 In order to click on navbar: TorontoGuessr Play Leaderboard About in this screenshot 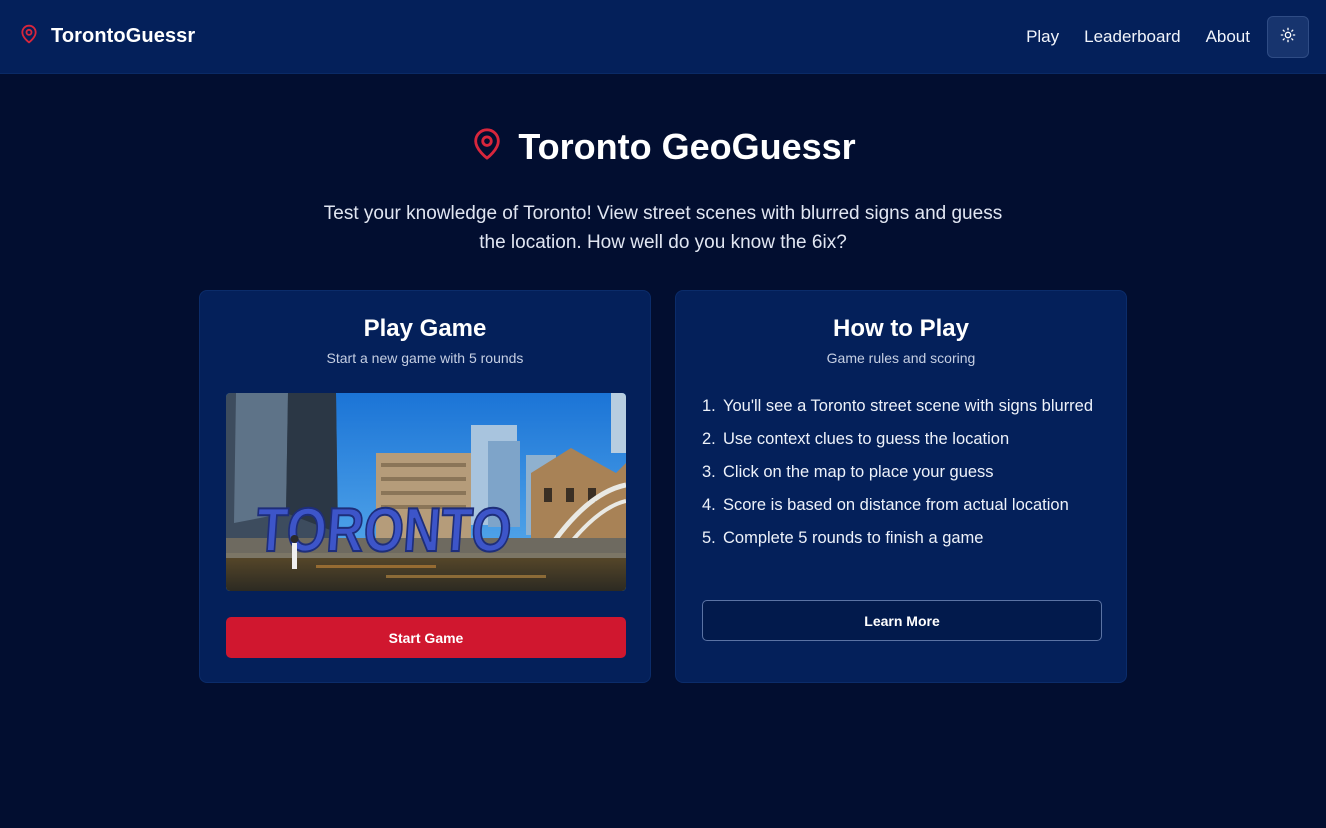, I will do `click(663, 37)`.